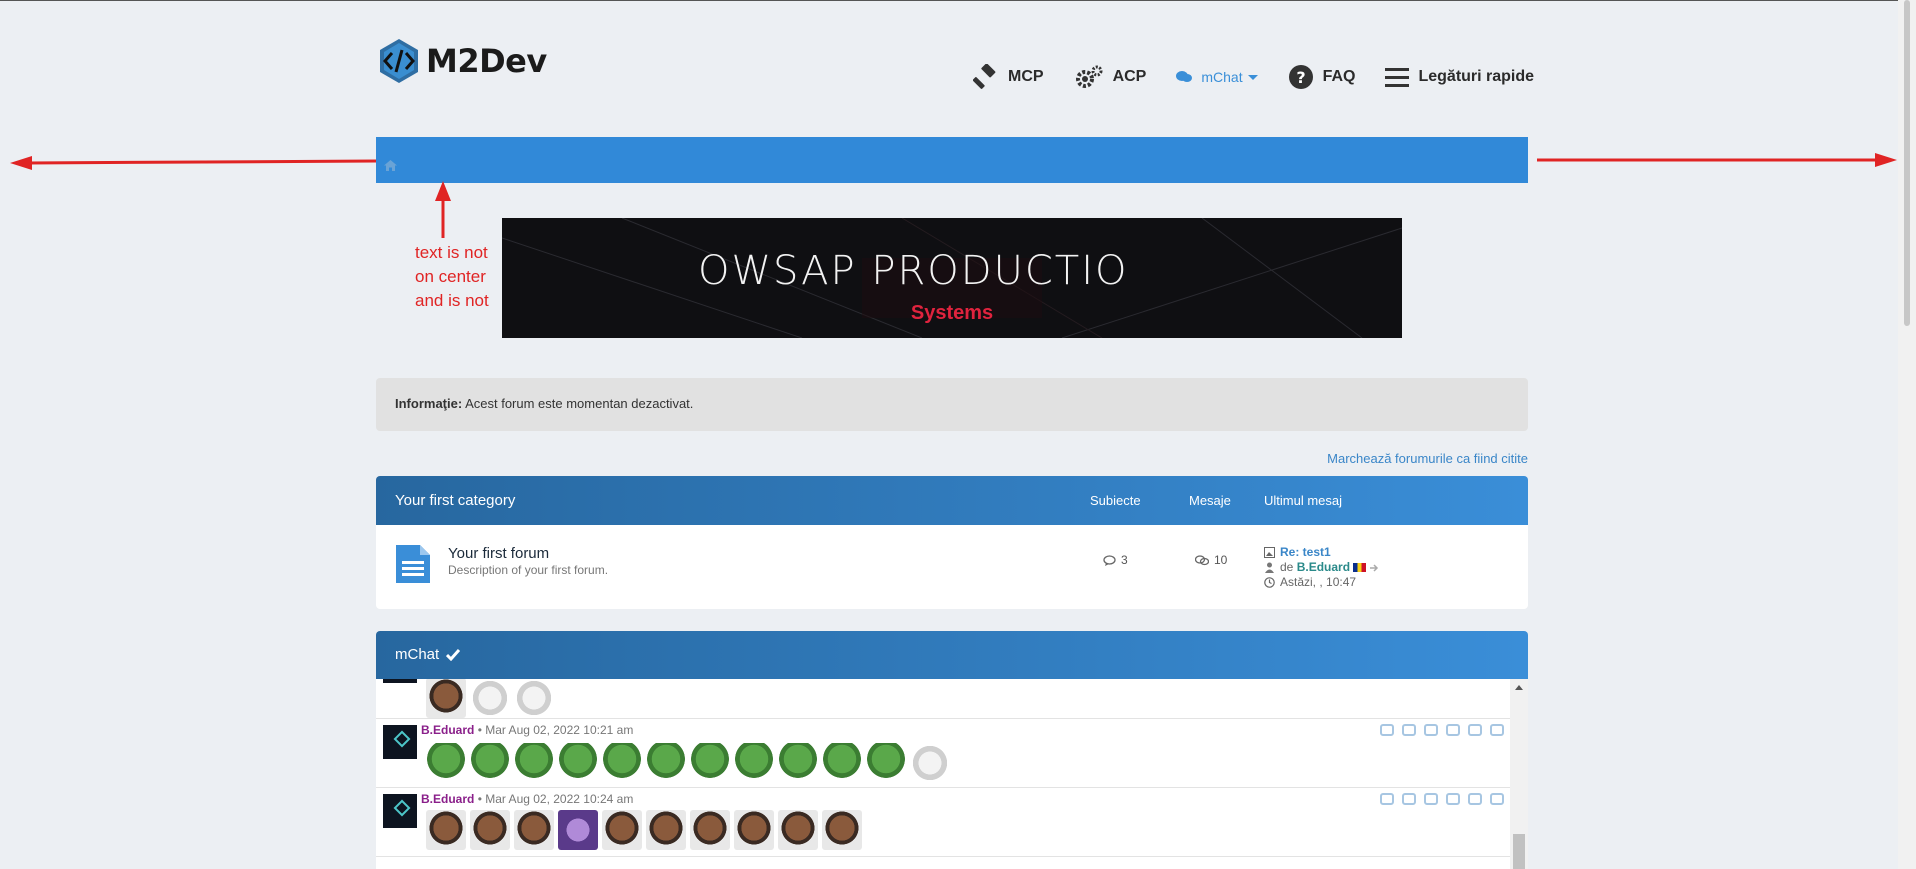 The image size is (1916, 869). I want to click on forum-document-icon, so click(413, 564).